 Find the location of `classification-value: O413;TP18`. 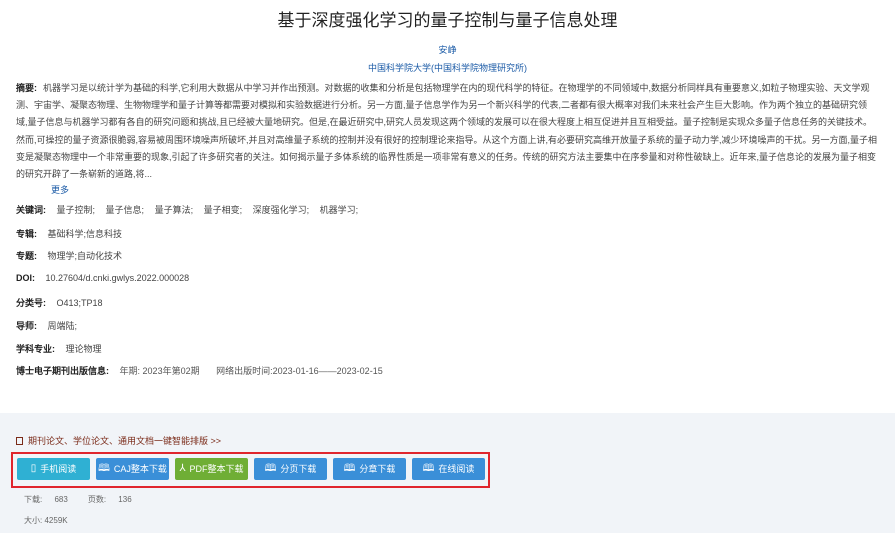

classification-value: O413;TP18 is located at coordinates (79, 303).